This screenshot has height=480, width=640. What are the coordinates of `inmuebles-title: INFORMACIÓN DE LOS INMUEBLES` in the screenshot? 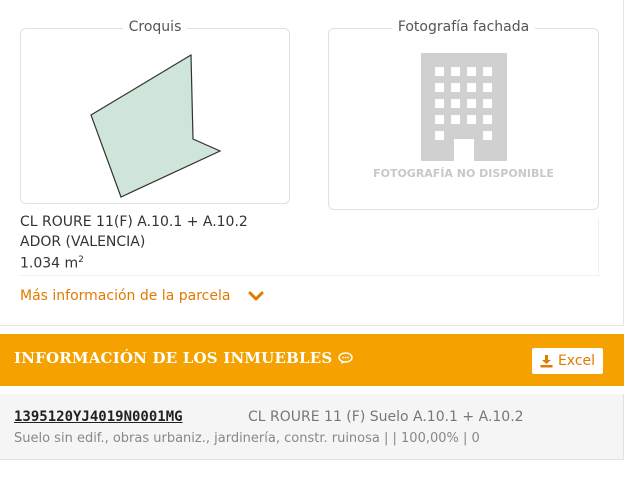 It's located at (184, 358).